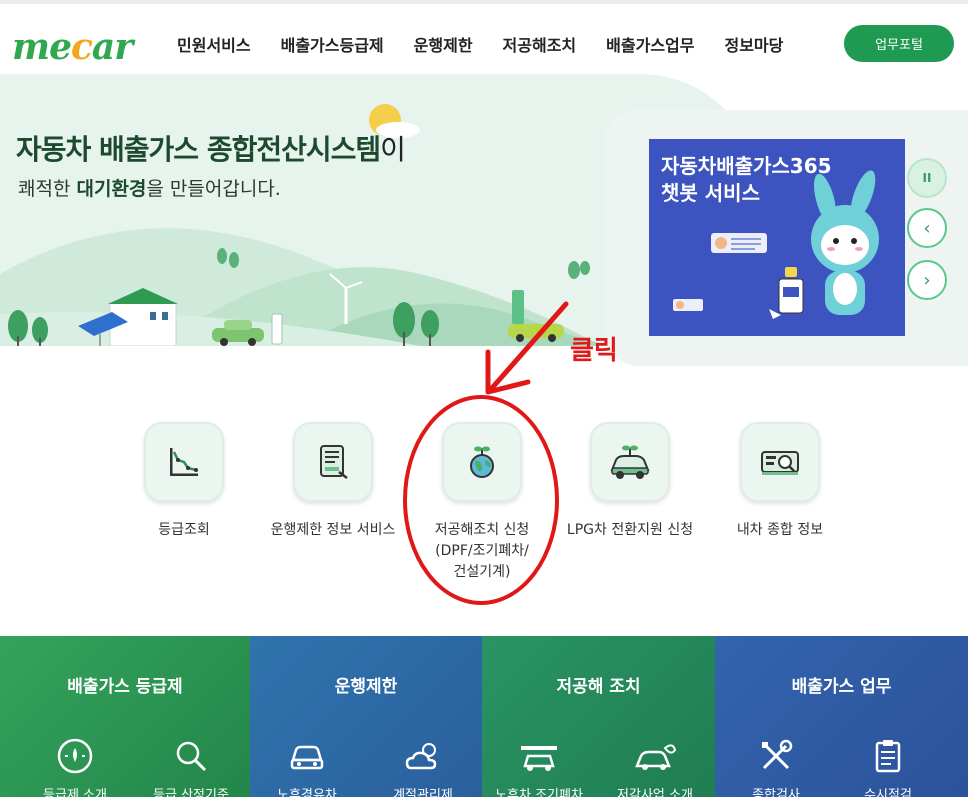 The height and width of the screenshot is (797, 968). Describe the element at coordinates (42, 47) in the screenshot. I see `logo-part-1: me` at that location.